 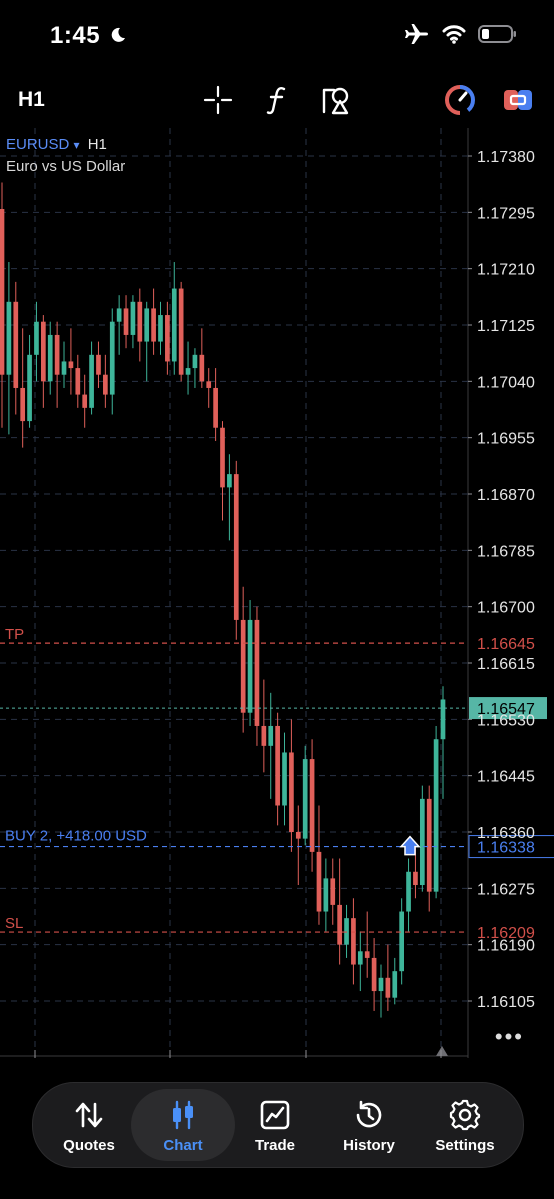 I want to click on stop-loss-label: SL, so click(x=14, y=923).